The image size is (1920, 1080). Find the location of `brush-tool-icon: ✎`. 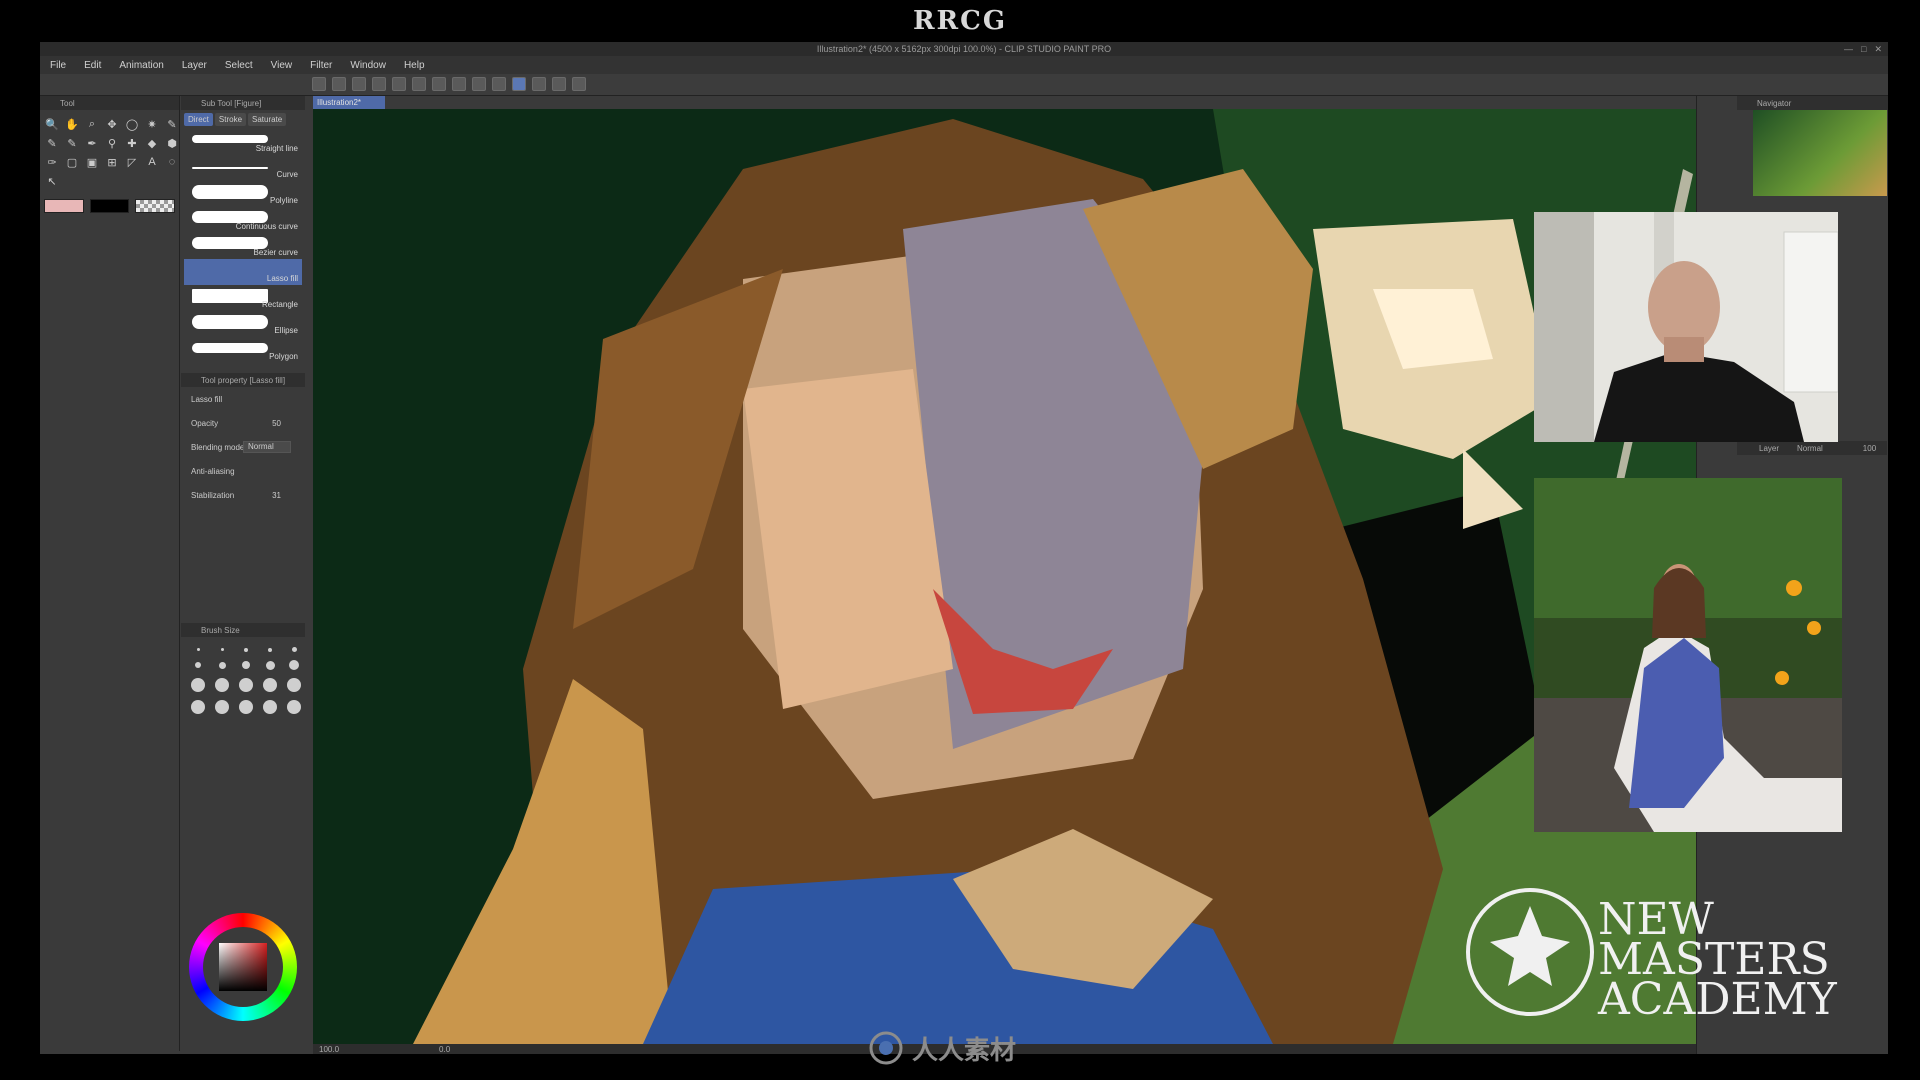

brush-tool-icon: ✎ is located at coordinates (72, 143).